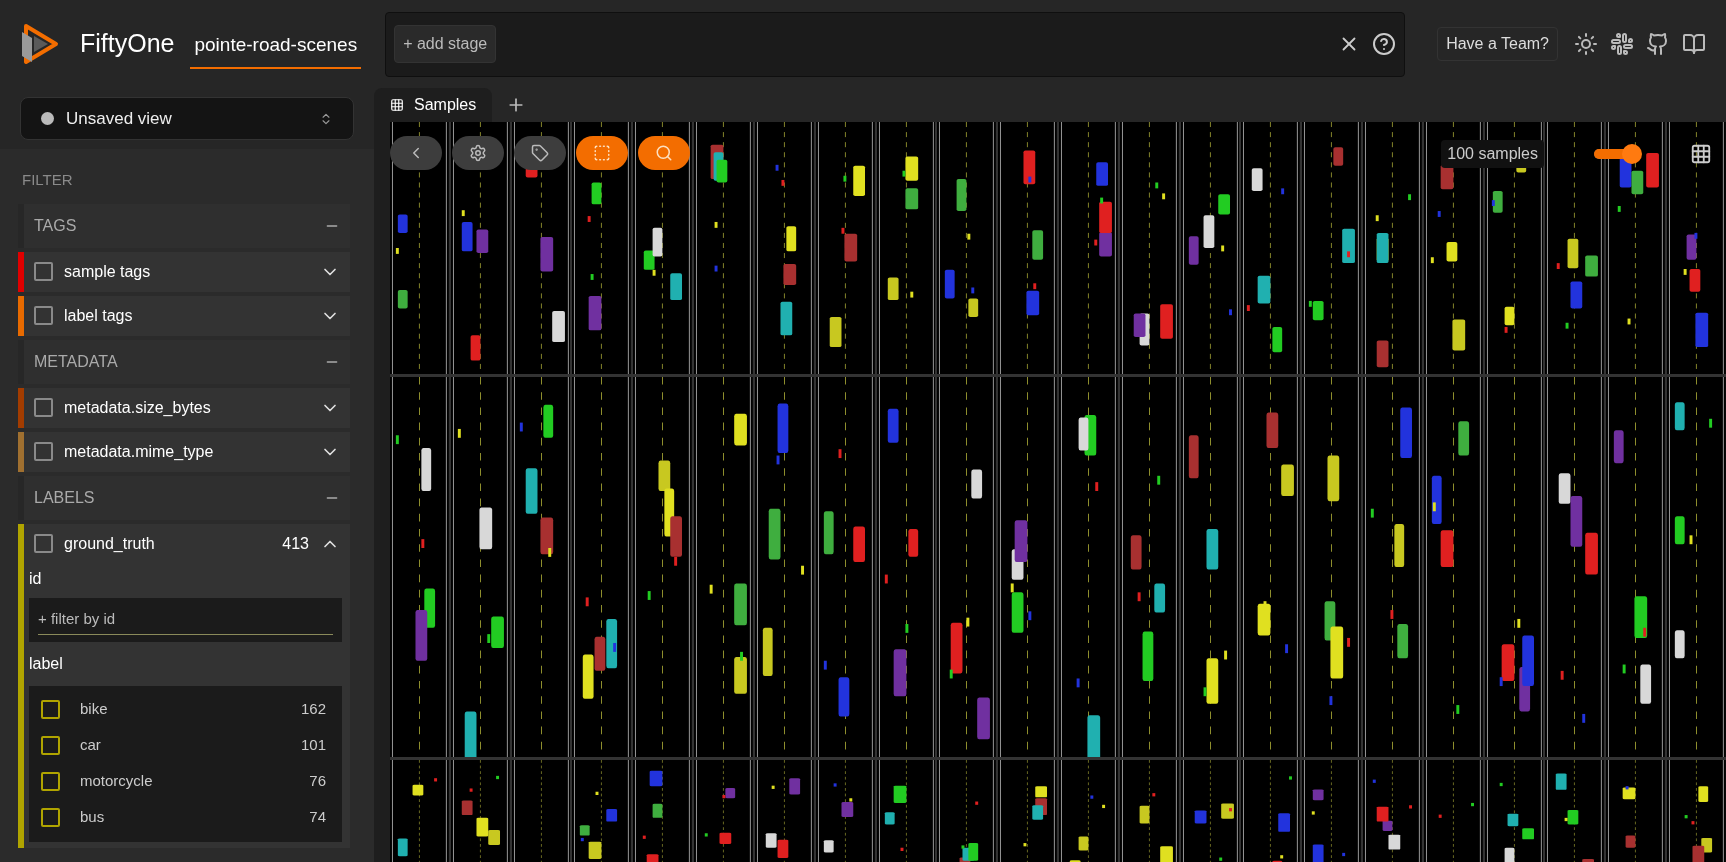  I want to click on field-label: ground_truth, so click(168, 543).